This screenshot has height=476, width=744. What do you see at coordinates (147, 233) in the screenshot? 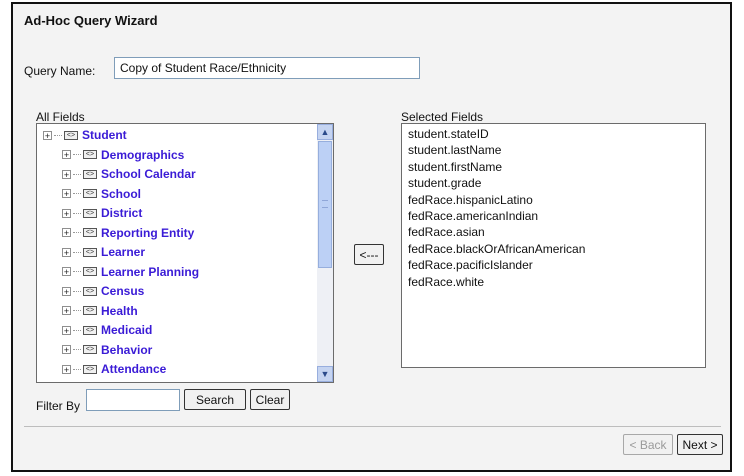
I see `tree-node-label: Reporting Entity` at bounding box center [147, 233].